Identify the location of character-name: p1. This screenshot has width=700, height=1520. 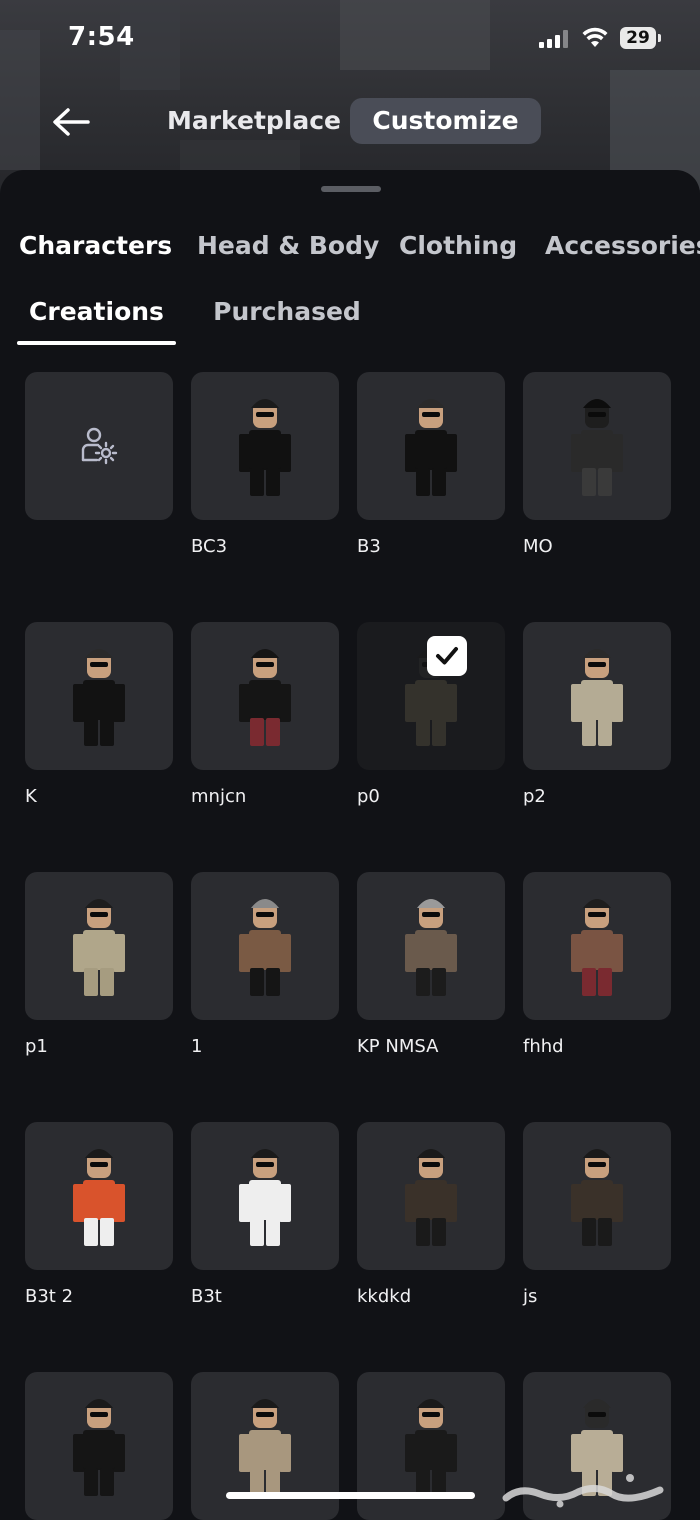
(36, 1046).